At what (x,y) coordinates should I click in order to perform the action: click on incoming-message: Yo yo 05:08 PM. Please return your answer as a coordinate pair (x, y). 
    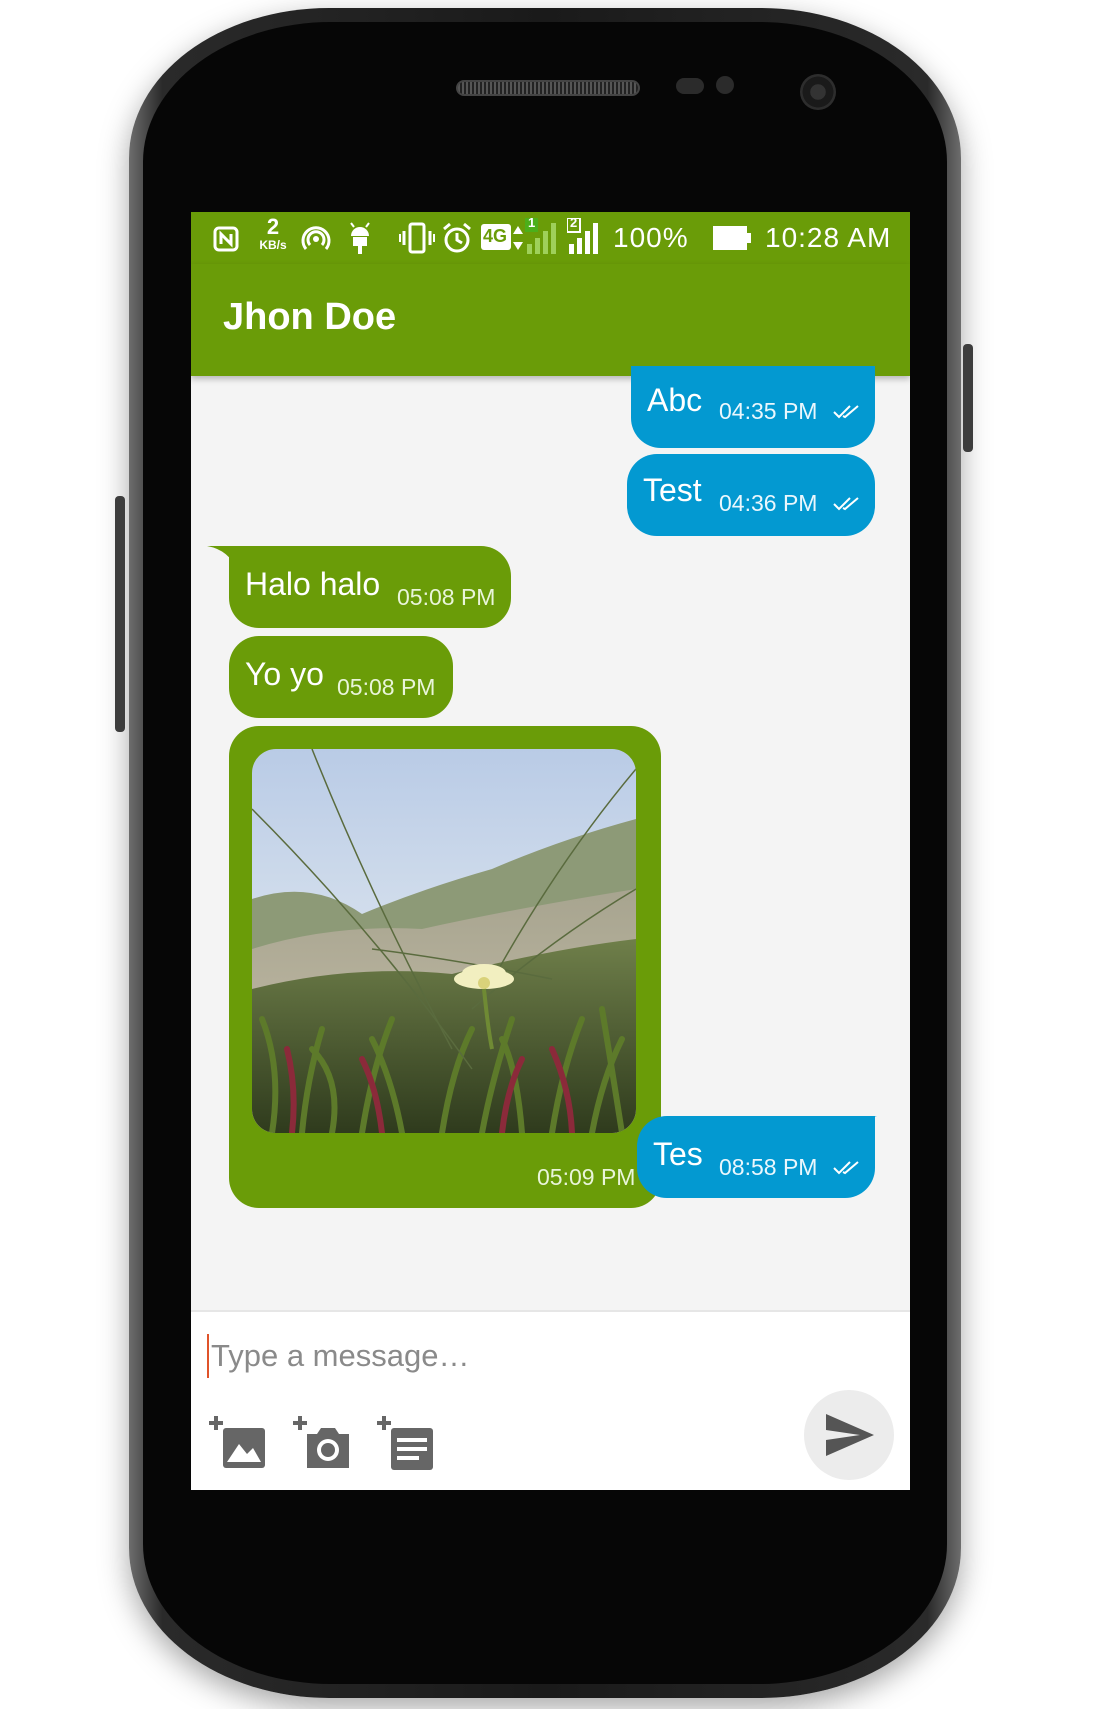
    Looking at the image, I should click on (341, 677).